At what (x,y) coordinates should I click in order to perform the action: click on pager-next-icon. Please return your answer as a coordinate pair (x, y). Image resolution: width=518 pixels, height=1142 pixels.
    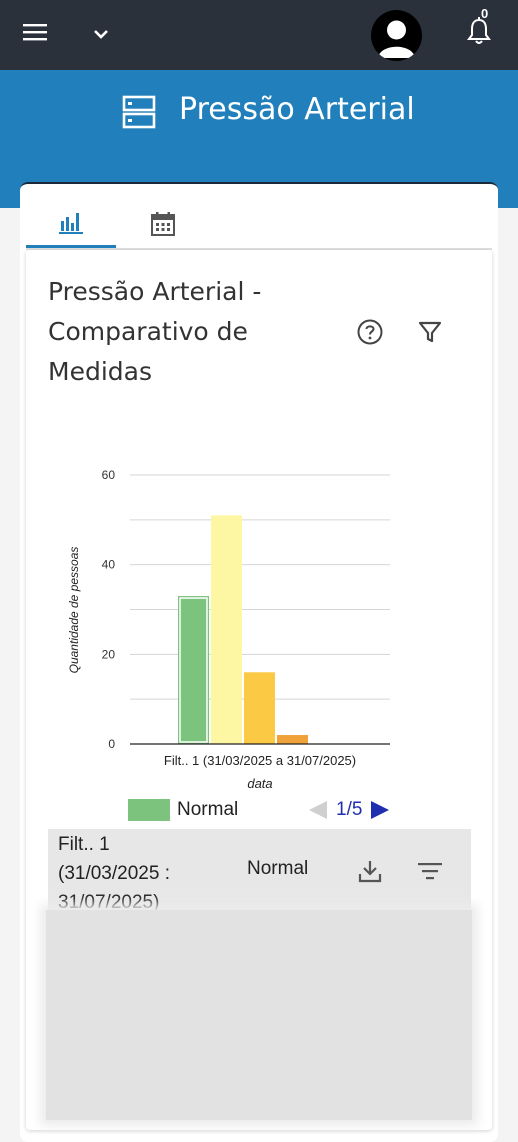
    Looking at the image, I should click on (380, 810).